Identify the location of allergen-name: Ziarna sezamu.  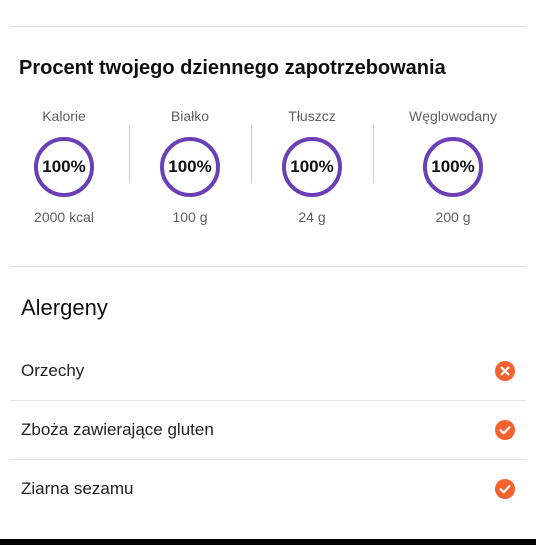
(77, 488).